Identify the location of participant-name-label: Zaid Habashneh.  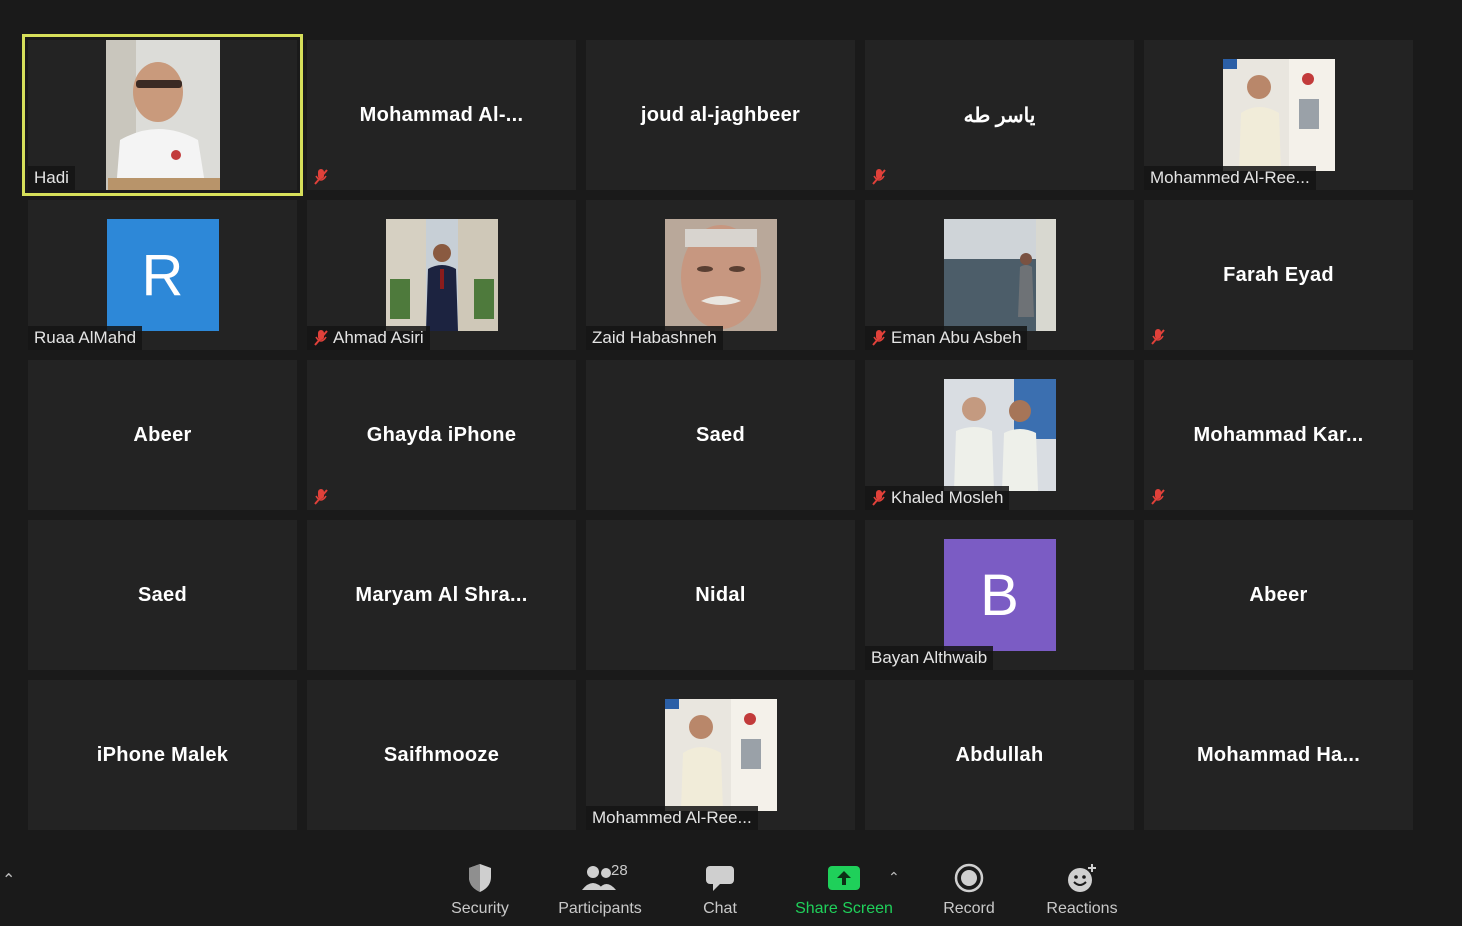
(654, 338).